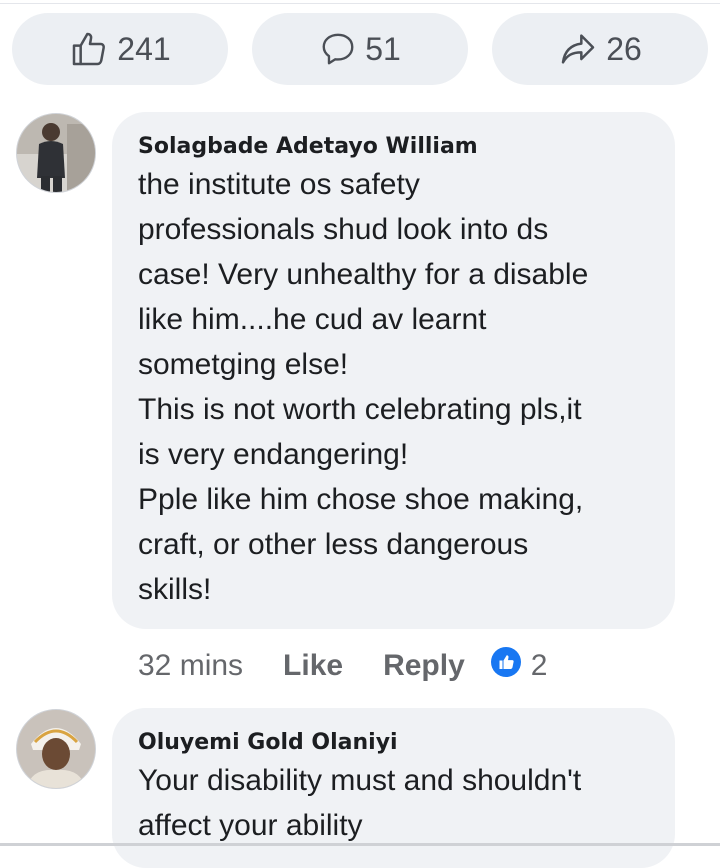 This screenshot has height=868, width=720. Describe the element at coordinates (424, 666) in the screenshot. I see `reply-link: Reply` at that location.